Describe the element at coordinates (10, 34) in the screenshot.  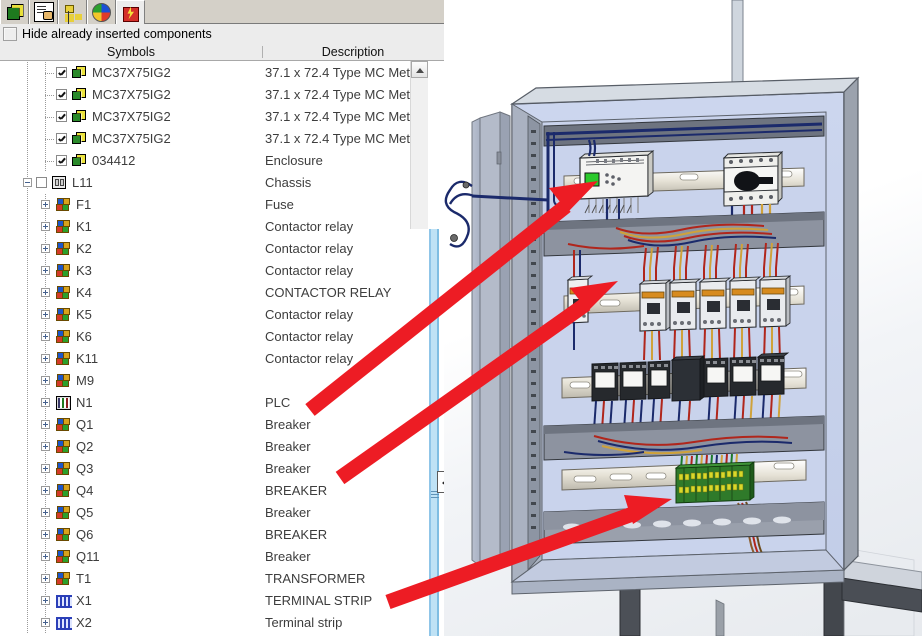
I see `hide-inserted-checkbox` at that location.